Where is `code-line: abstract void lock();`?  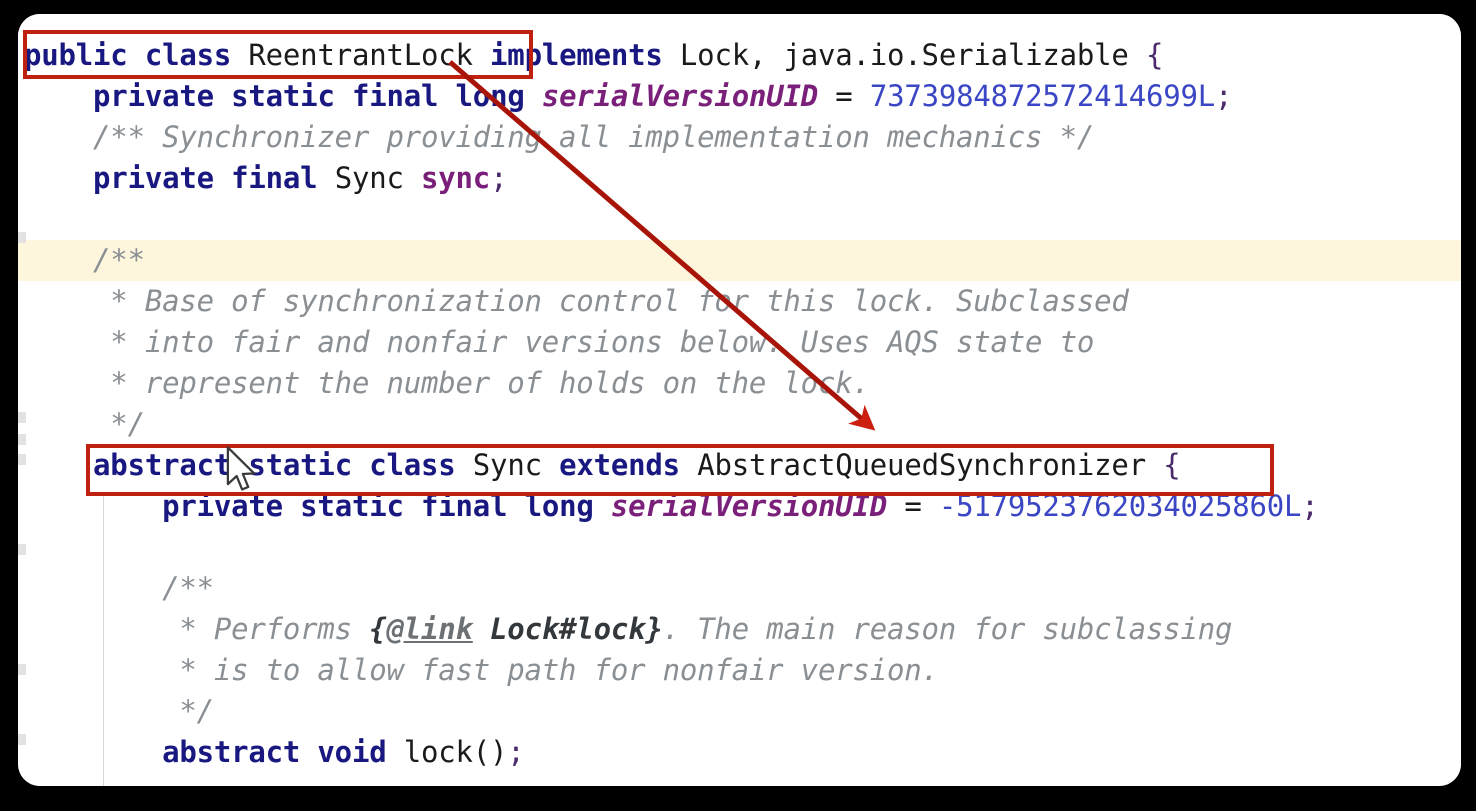 code-line: abstract void lock(); is located at coordinates (739, 752).